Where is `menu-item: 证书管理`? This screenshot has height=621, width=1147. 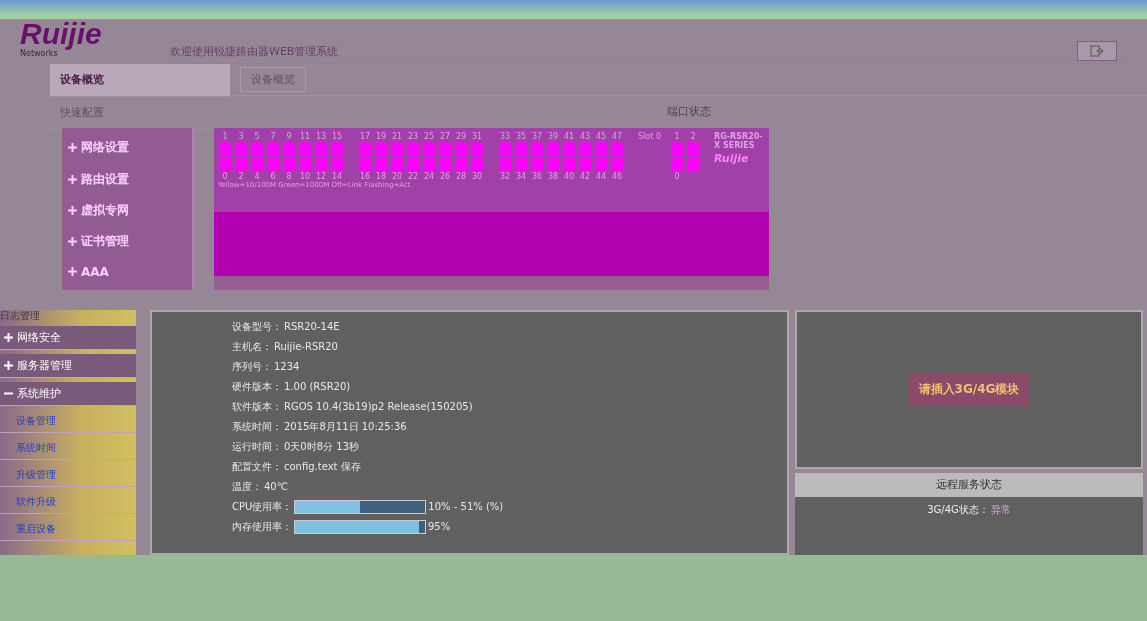
menu-item: 证书管理 is located at coordinates (127, 242).